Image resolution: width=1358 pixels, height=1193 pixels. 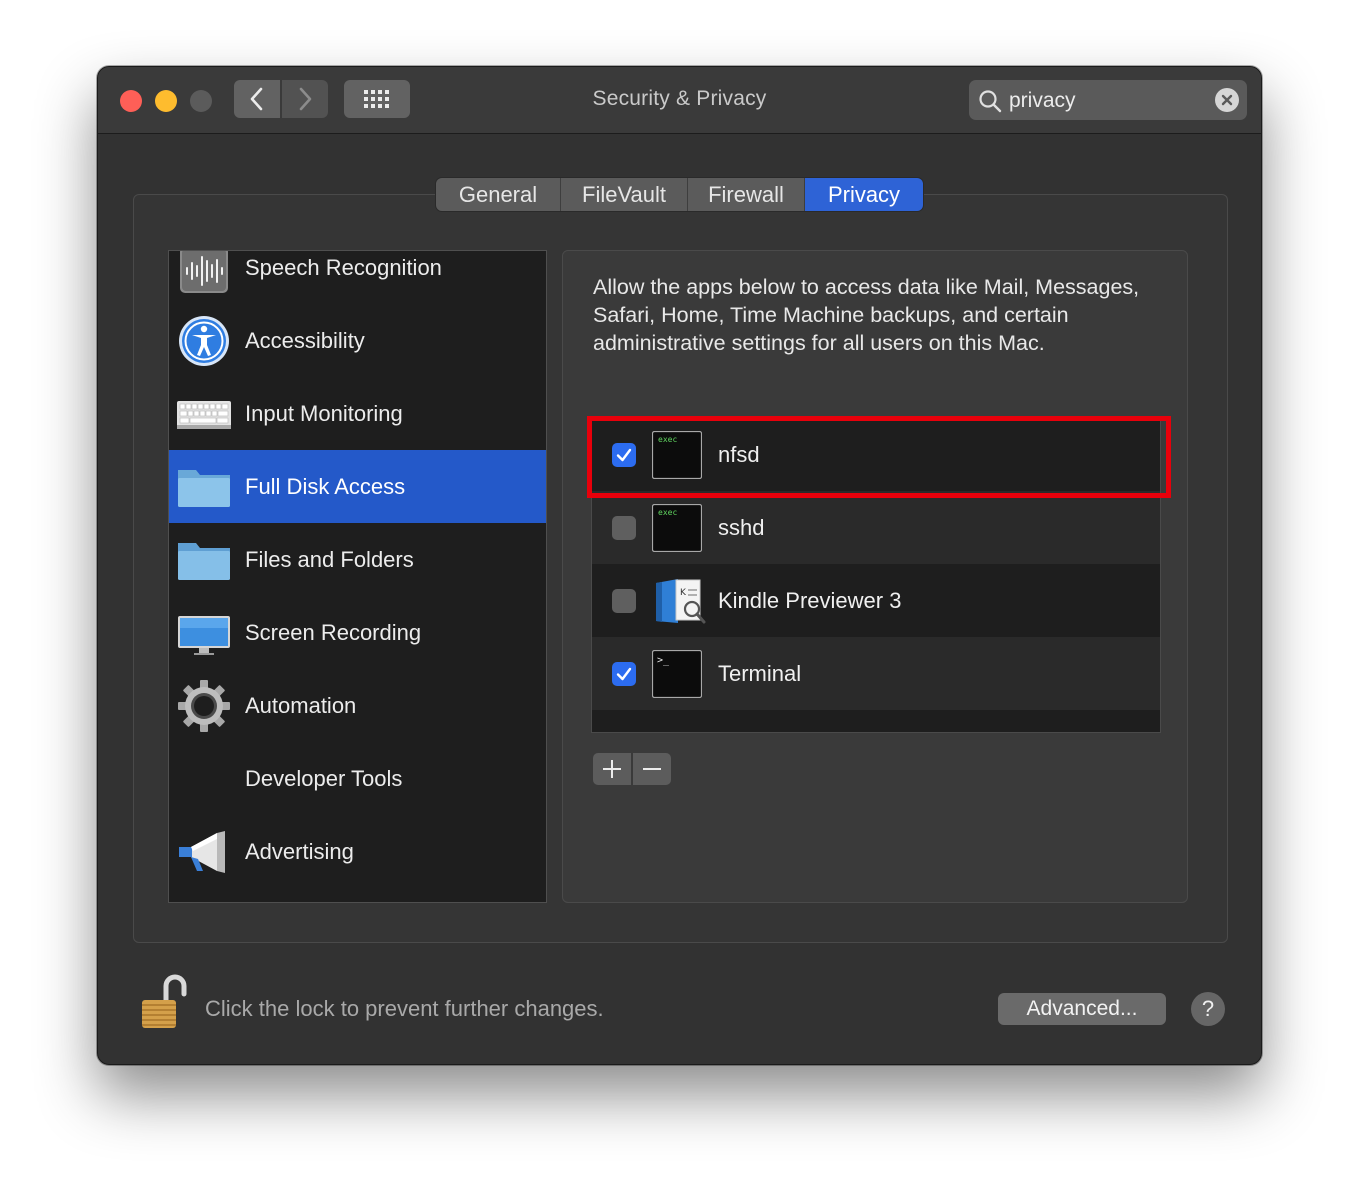 What do you see at coordinates (204, 272) in the screenshot?
I see `waveform-icon` at bounding box center [204, 272].